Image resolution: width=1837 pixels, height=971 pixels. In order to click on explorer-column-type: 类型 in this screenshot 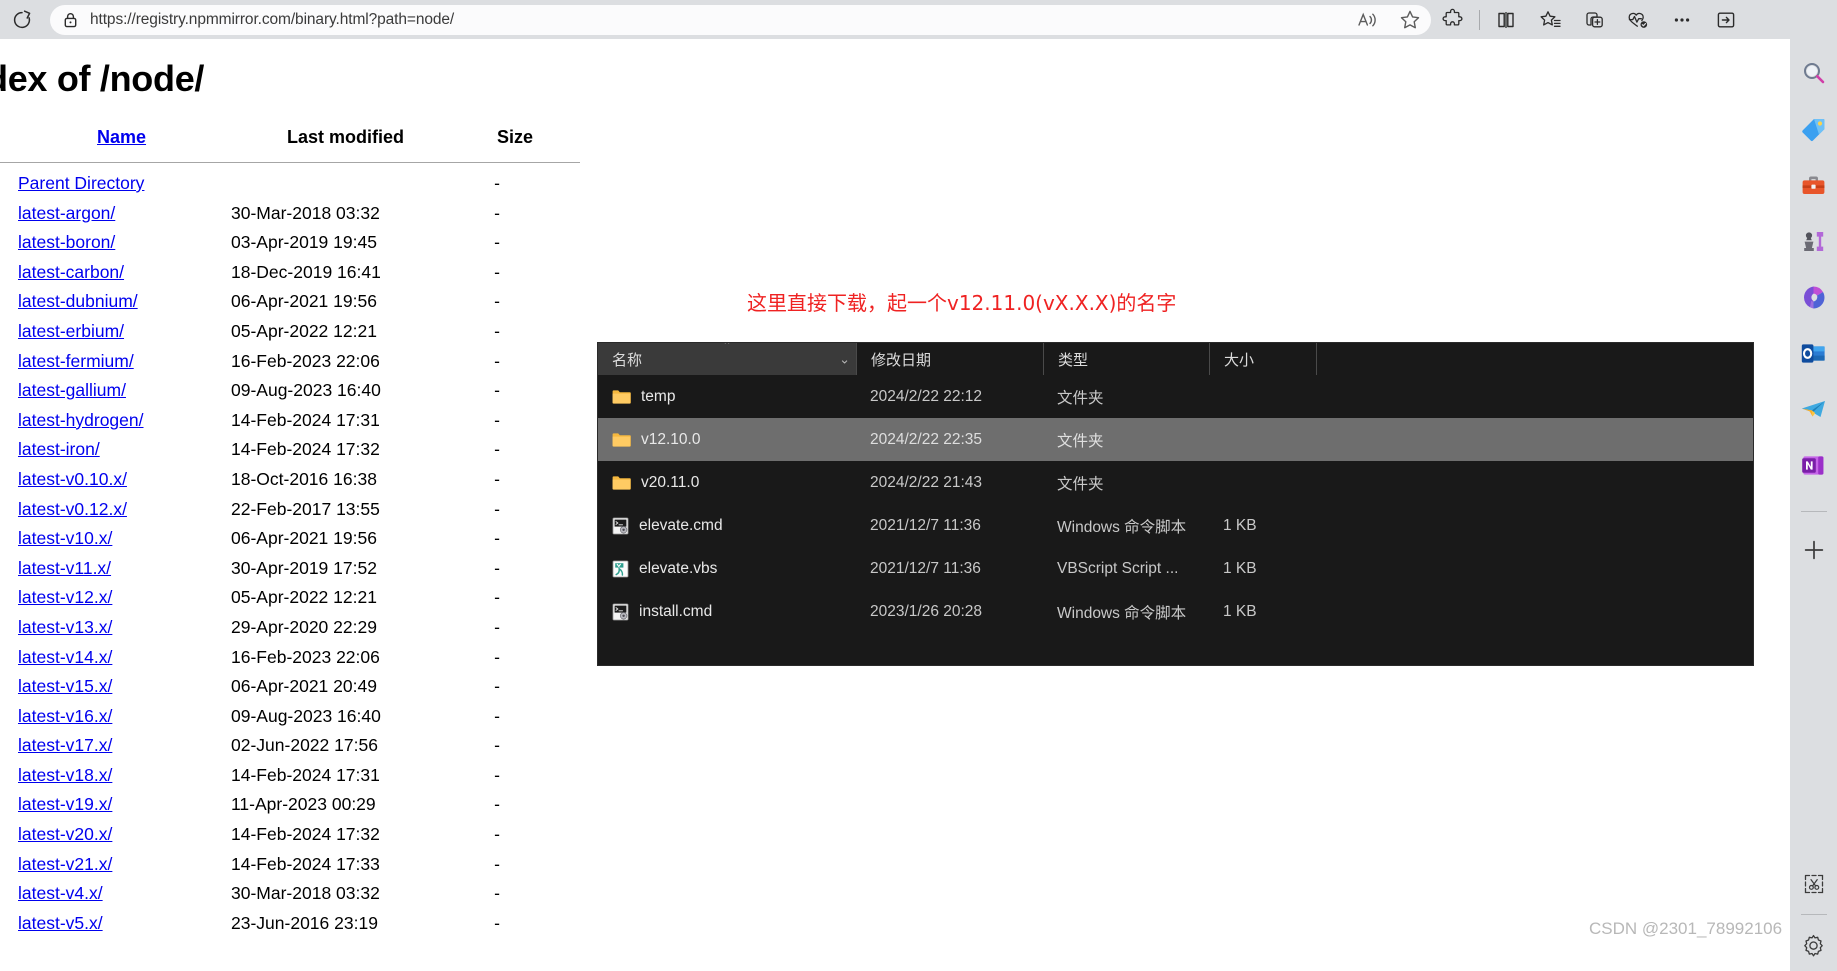, I will do `click(1126, 359)`.